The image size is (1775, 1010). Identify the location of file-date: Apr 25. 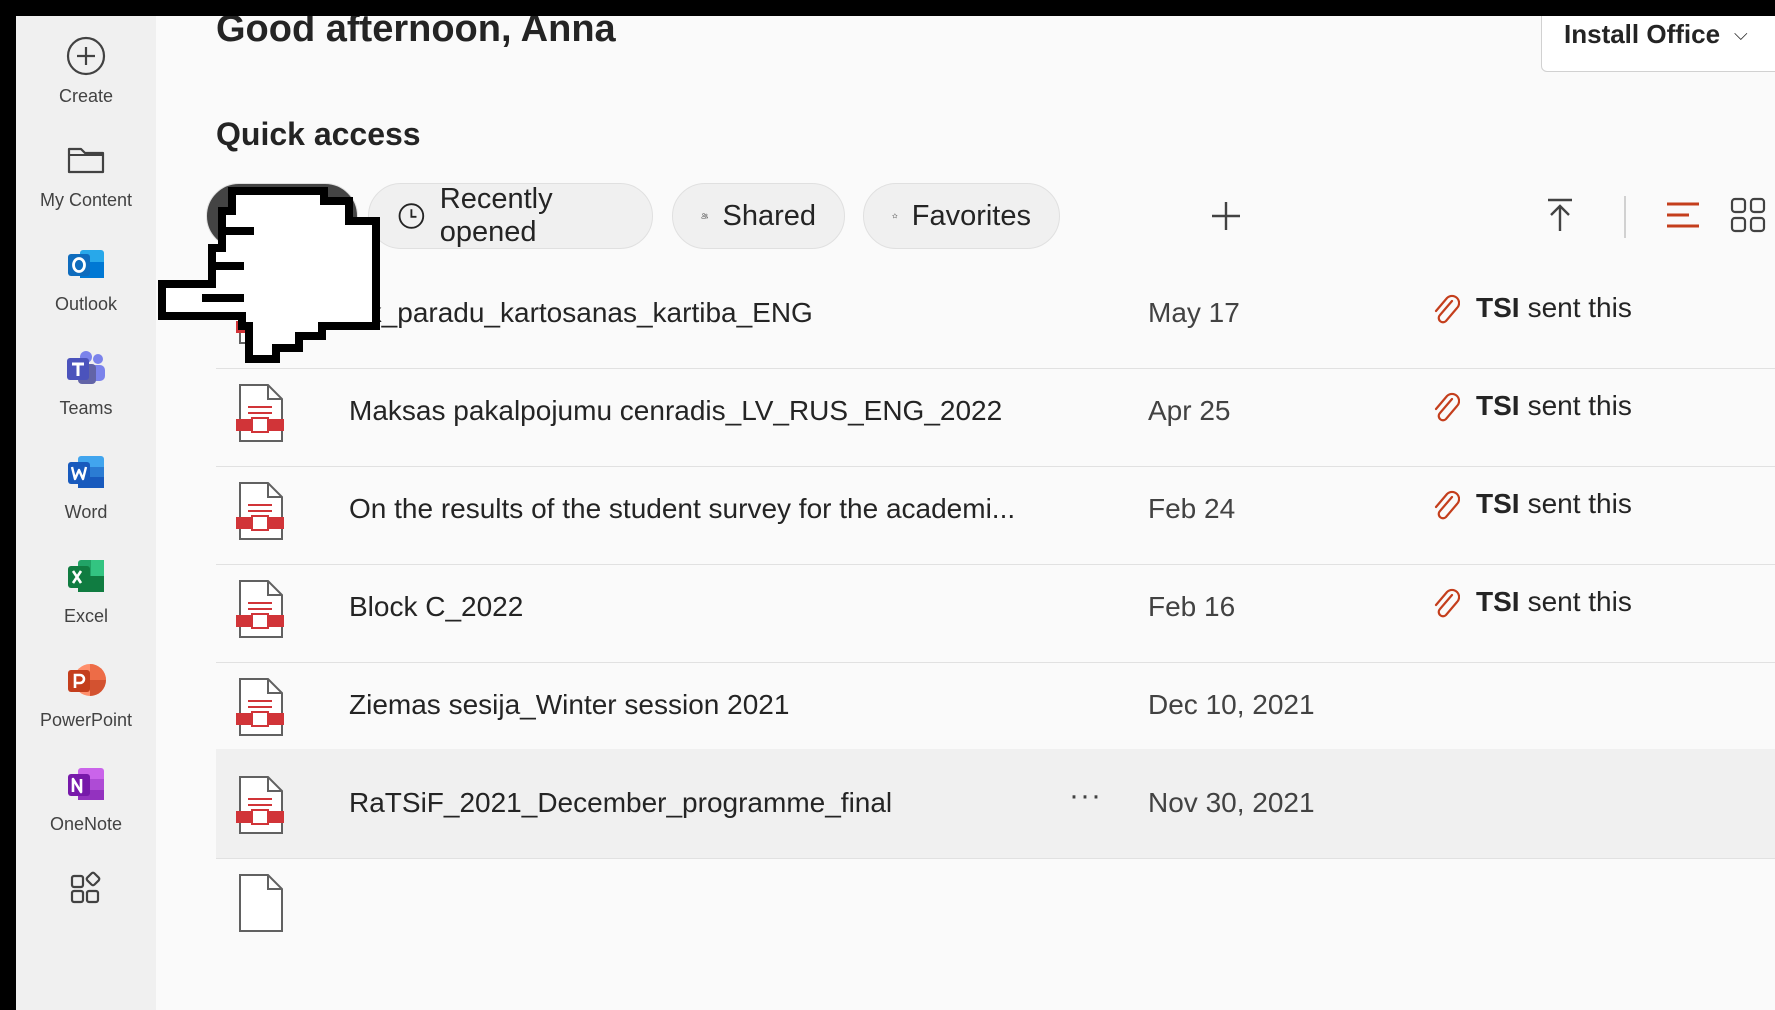
(1189, 410).